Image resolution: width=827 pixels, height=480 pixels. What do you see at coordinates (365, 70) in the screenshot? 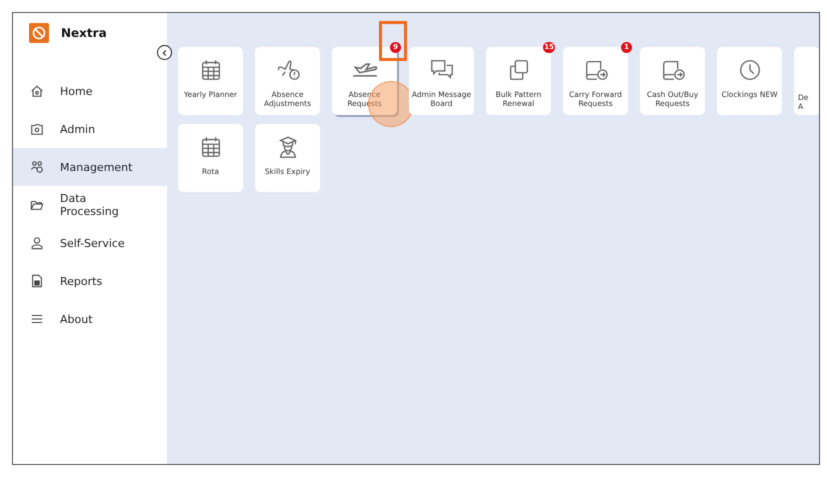
I see `plane-icon` at bounding box center [365, 70].